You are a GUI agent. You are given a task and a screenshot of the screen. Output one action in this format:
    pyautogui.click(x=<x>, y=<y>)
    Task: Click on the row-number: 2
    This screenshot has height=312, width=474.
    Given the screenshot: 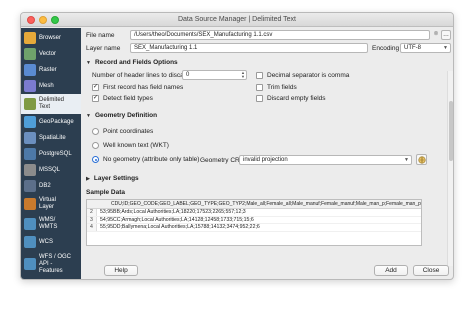 What is the action you would take?
    pyautogui.click(x=92, y=212)
    